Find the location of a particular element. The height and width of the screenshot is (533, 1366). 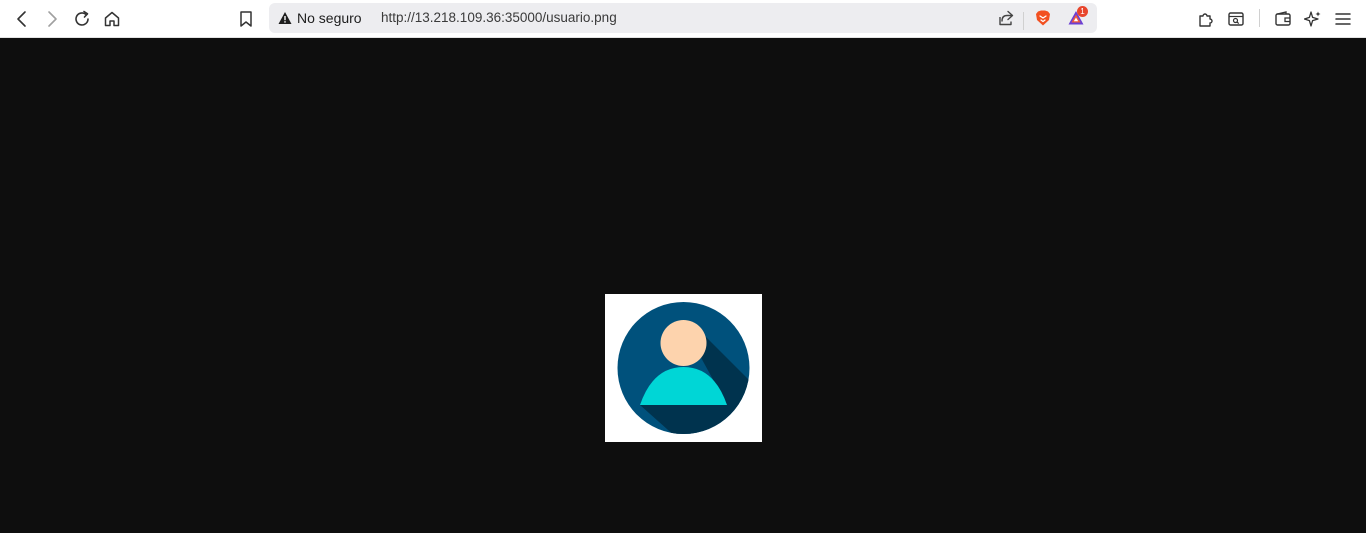

leo-search-button is located at coordinates (1236, 19).